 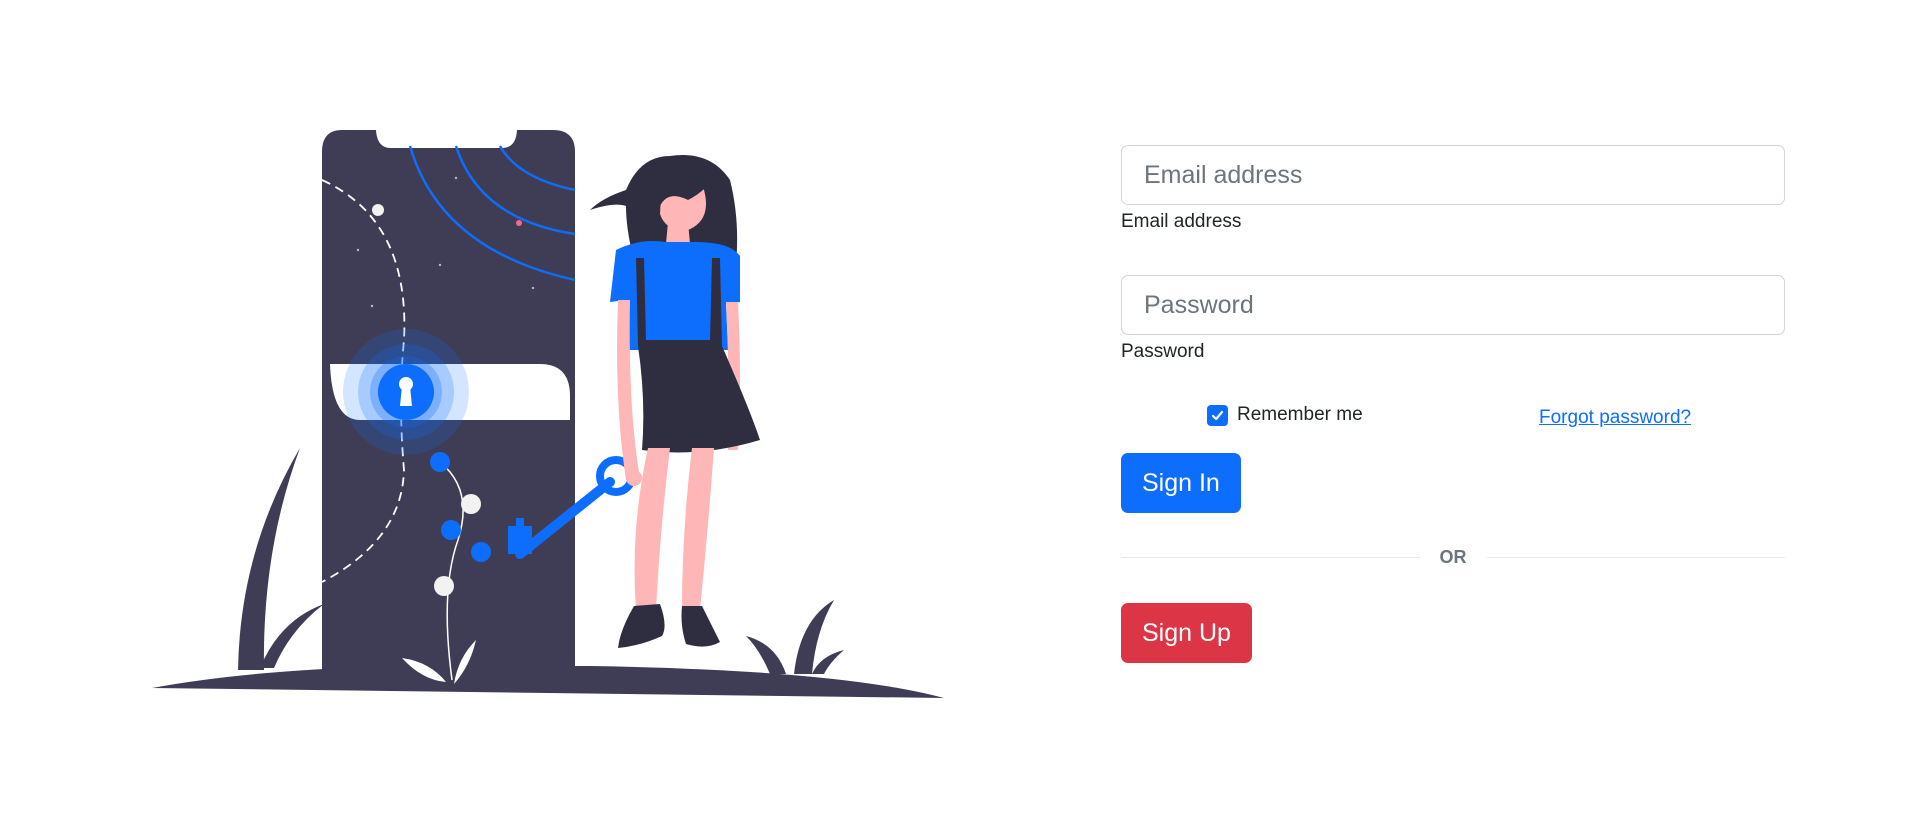 I want to click on or-text: OR, so click(x=1453, y=556).